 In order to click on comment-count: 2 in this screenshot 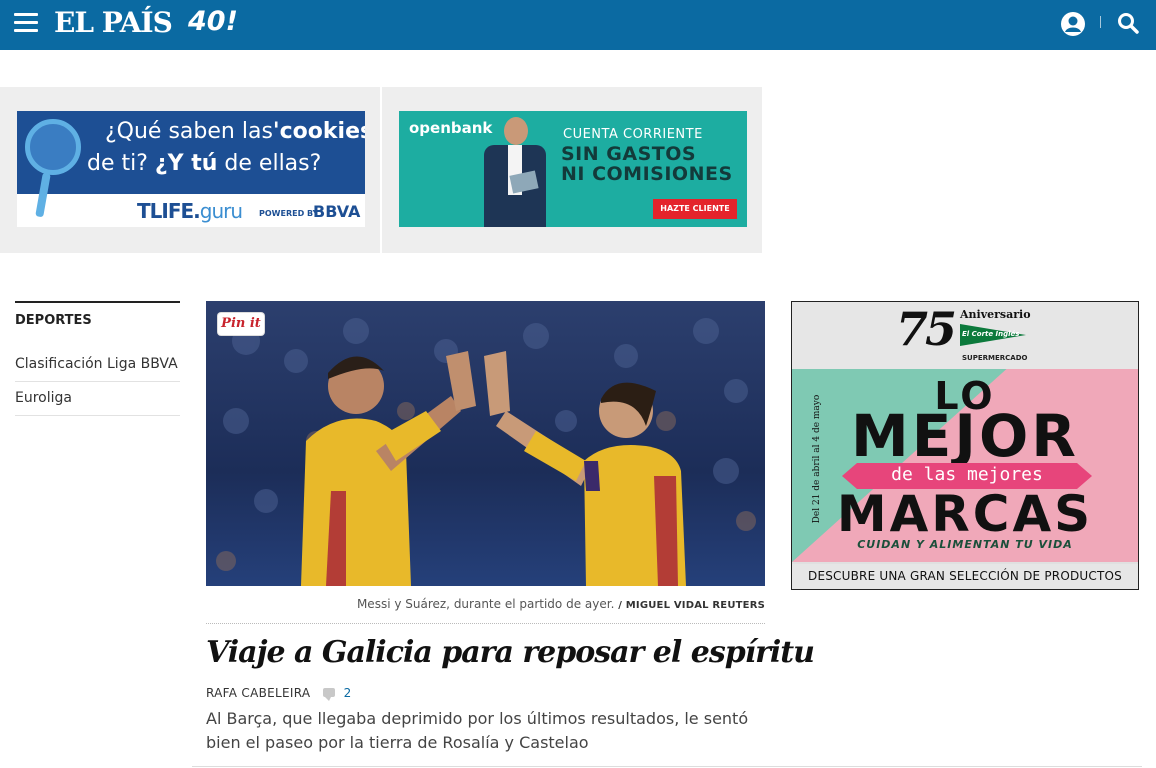, I will do `click(348, 693)`.